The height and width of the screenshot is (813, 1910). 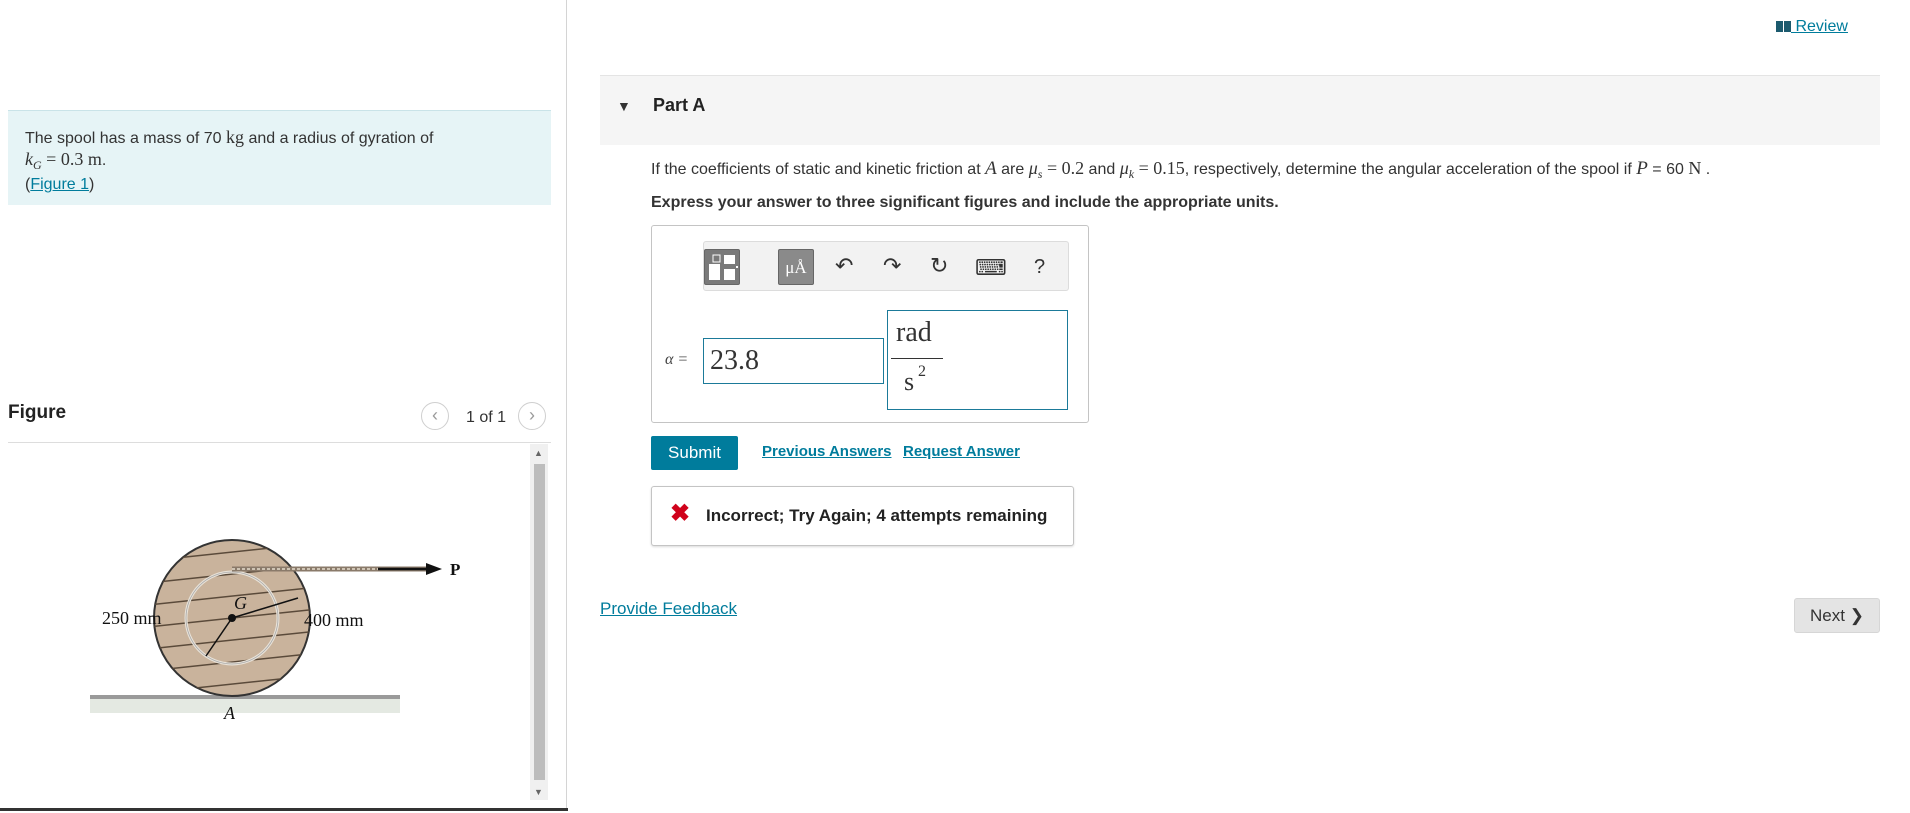 I want to click on outer-radius-label: 400 mm, so click(x=334, y=620).